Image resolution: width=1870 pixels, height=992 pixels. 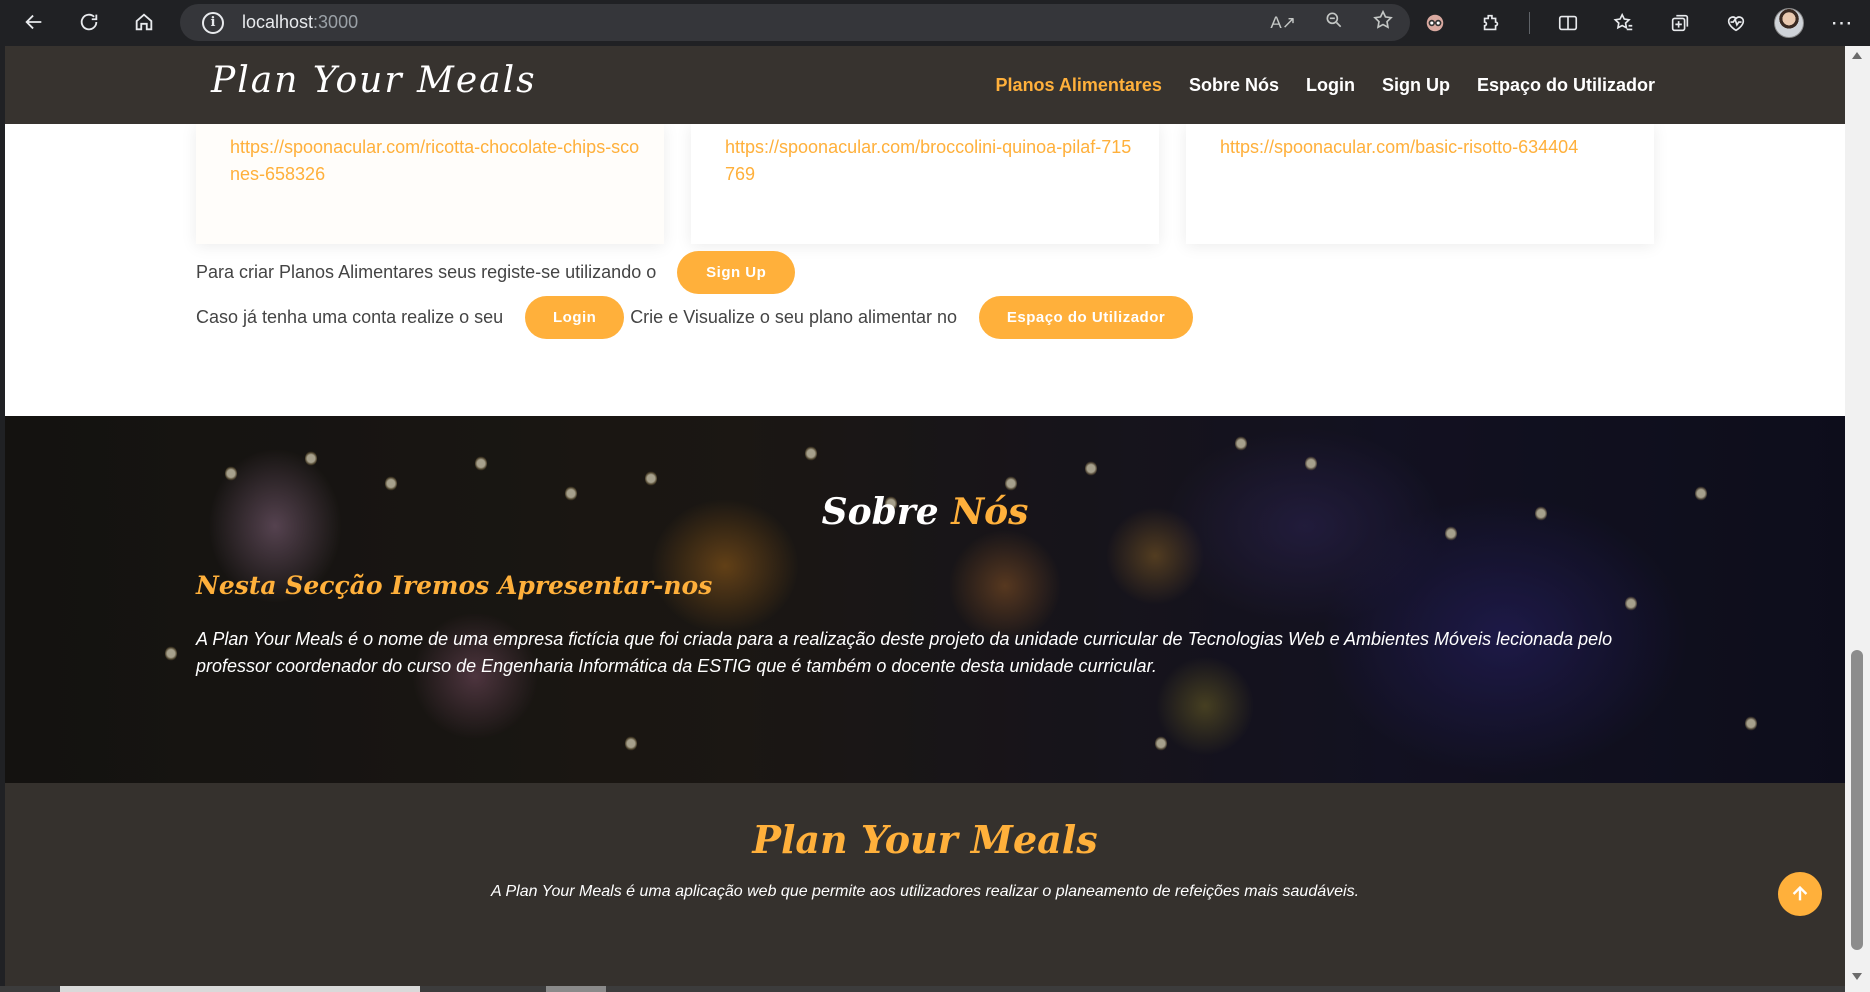 I want to click on page-scrollbar, so click(x=1857, y=519).